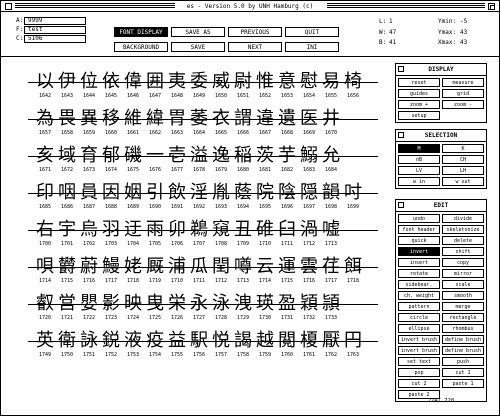 This screenshot has width=500, height=416. What do you see at coordinates (155, 340) in the screenshot?
I see `glyph-cell: 疫` at bounding box center [155, 340].